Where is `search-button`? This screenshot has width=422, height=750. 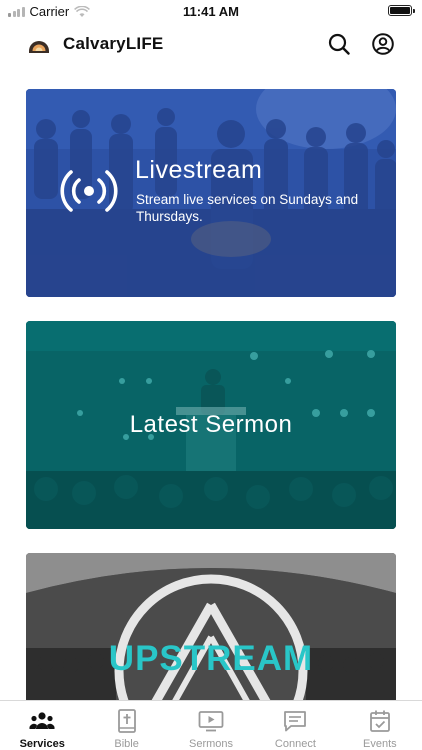 search-button is located at coordinates (339, 44).